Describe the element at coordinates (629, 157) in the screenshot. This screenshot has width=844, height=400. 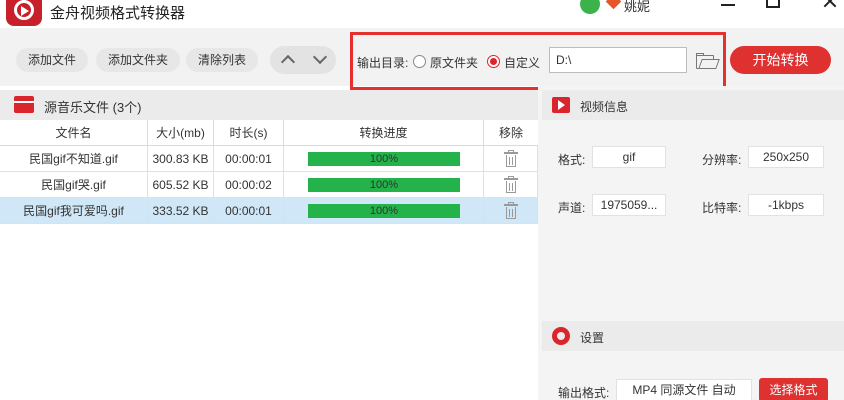
I see `format-value: gif` at that location.